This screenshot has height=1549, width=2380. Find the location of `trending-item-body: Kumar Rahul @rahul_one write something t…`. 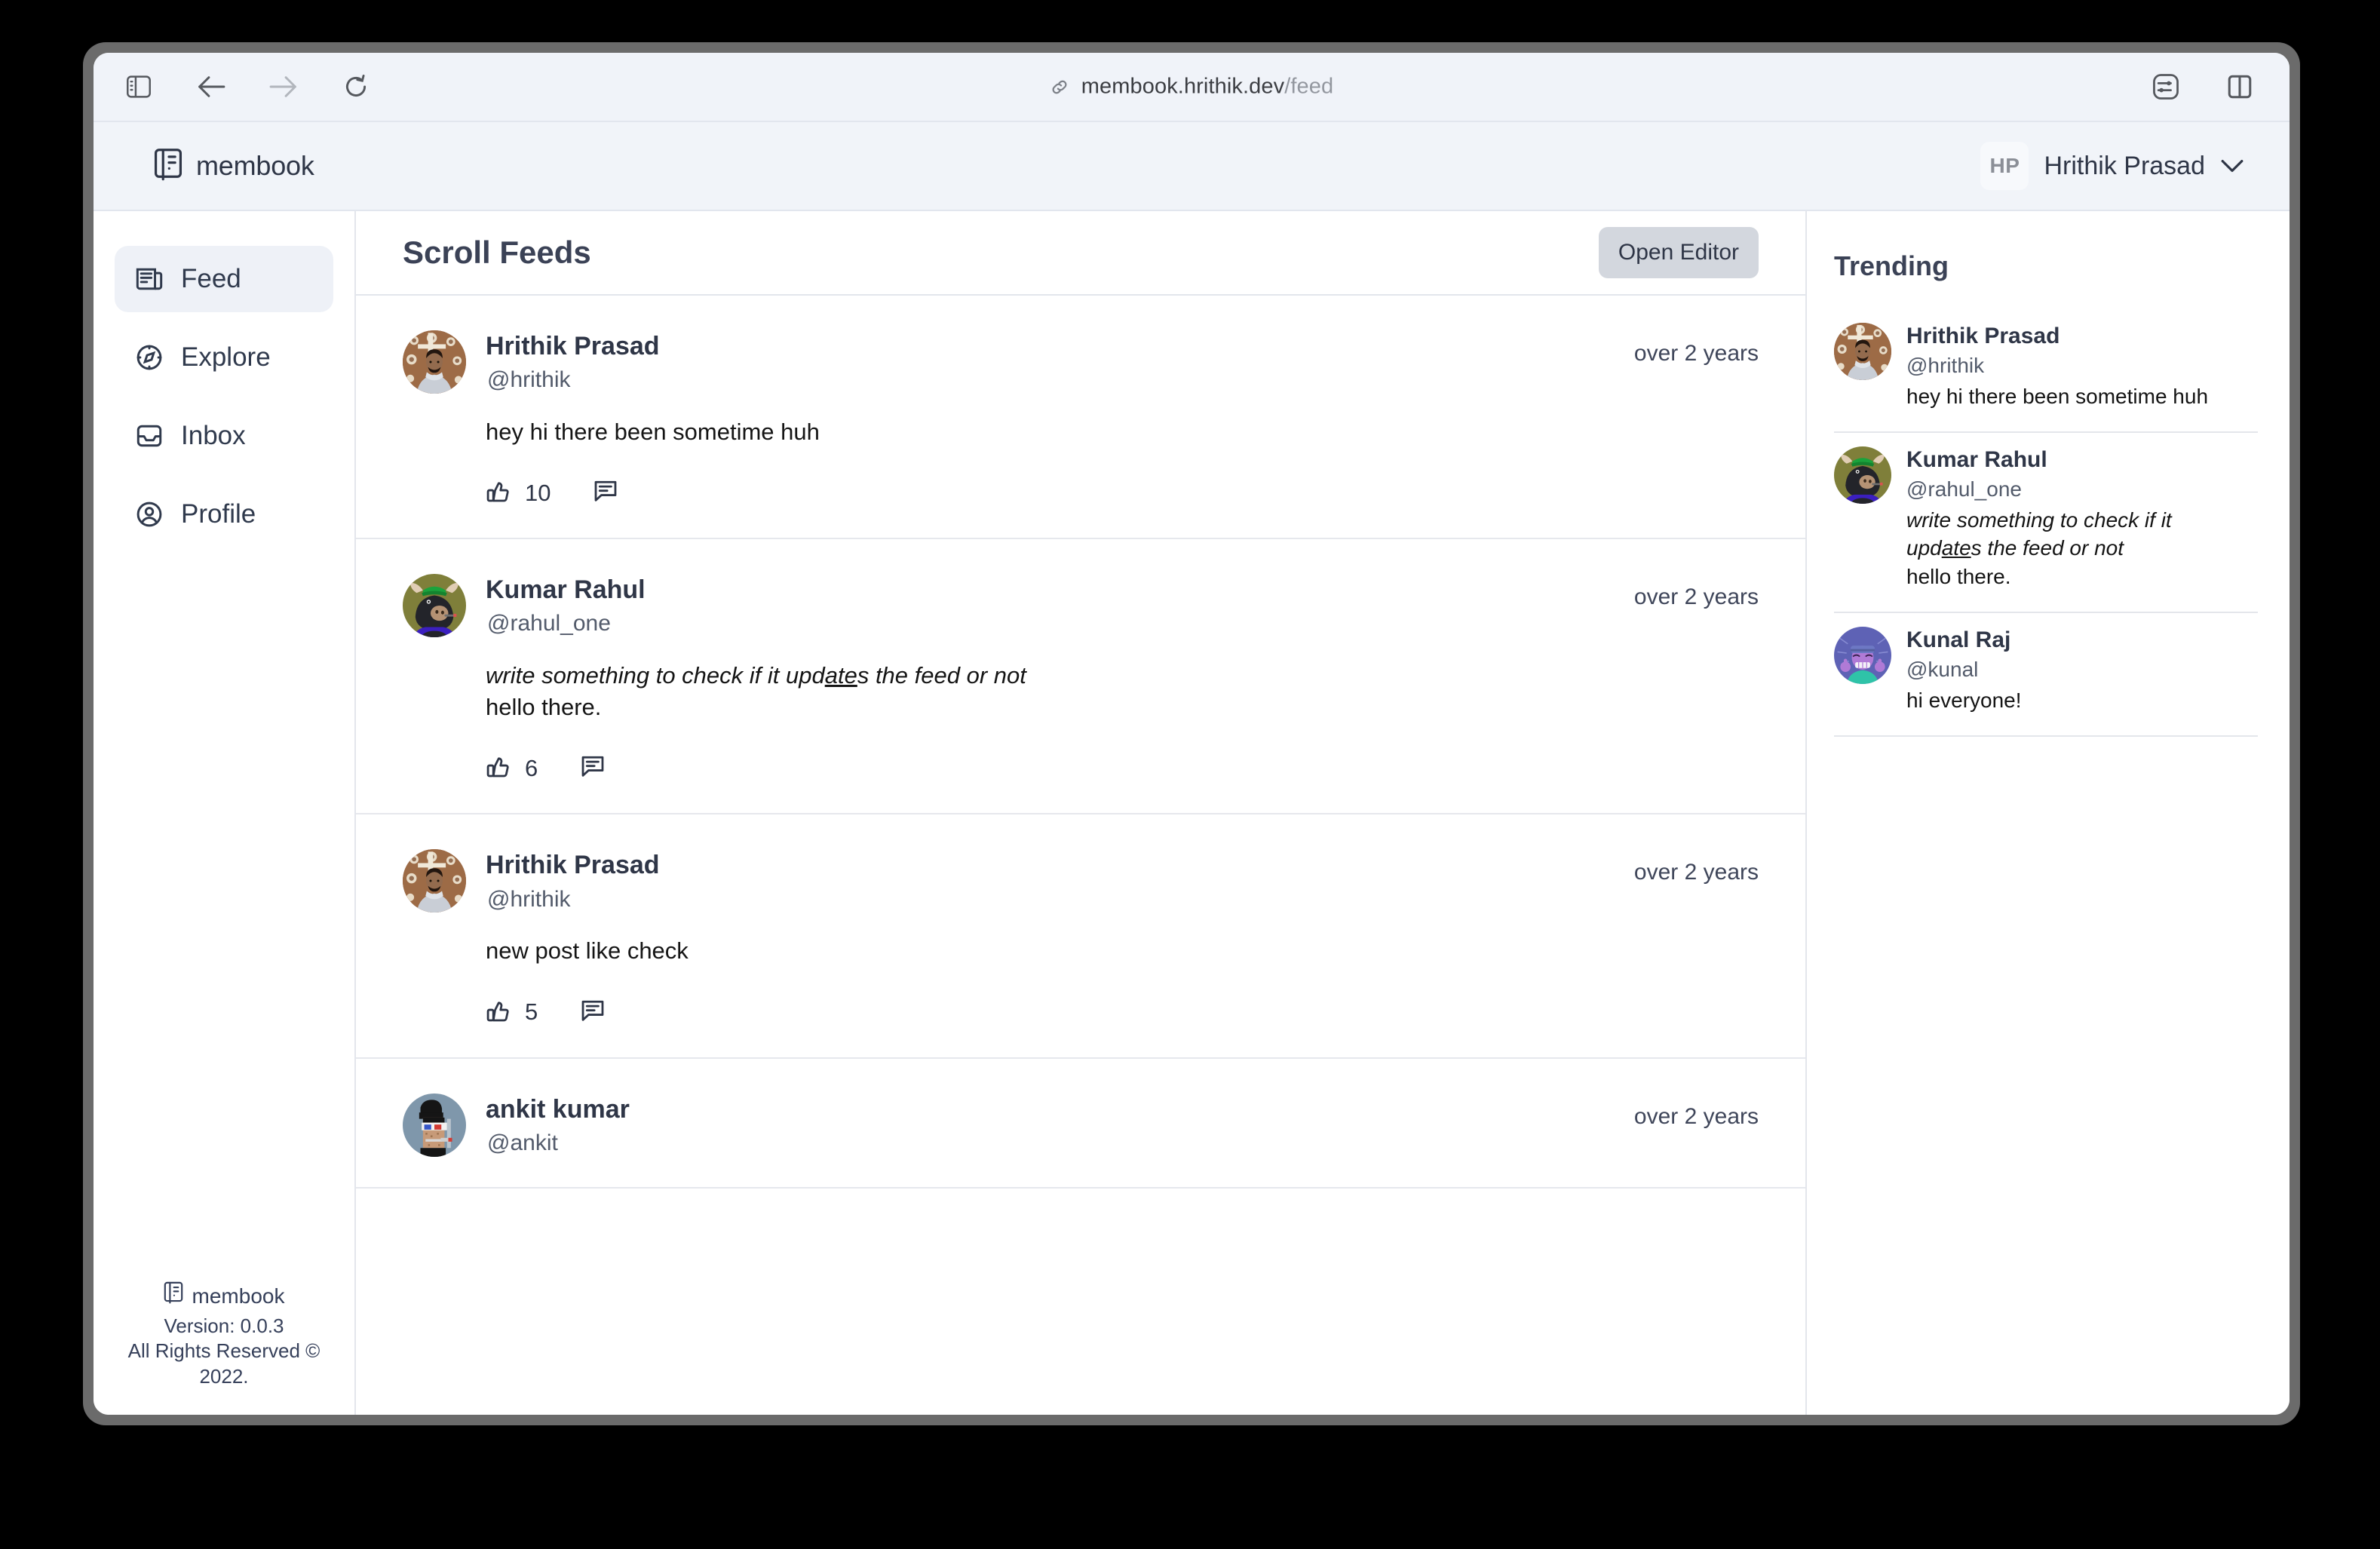

trending-item-body: Kumar Rahul @rahul_one write something t… is located at coordinates (2082, 518).